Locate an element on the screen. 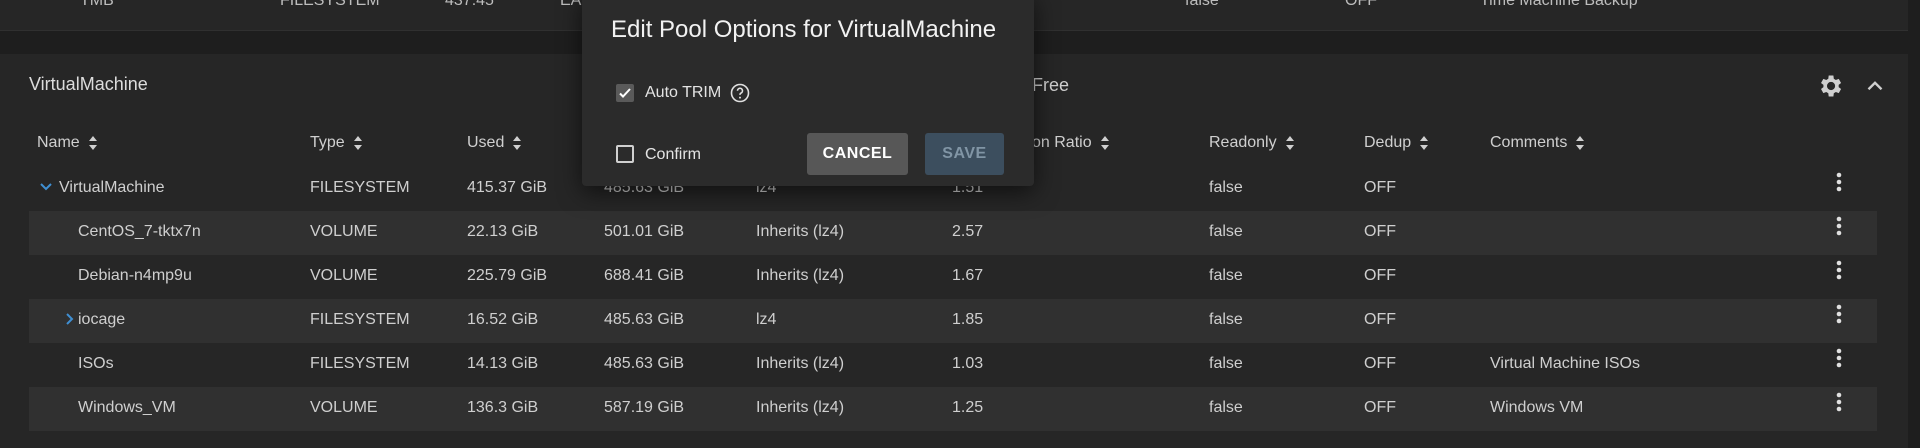 Image resolution: width=1920 pixels, height=448 pixels. column-header-readonly: Readonly is located at coordinates (1252, 143).